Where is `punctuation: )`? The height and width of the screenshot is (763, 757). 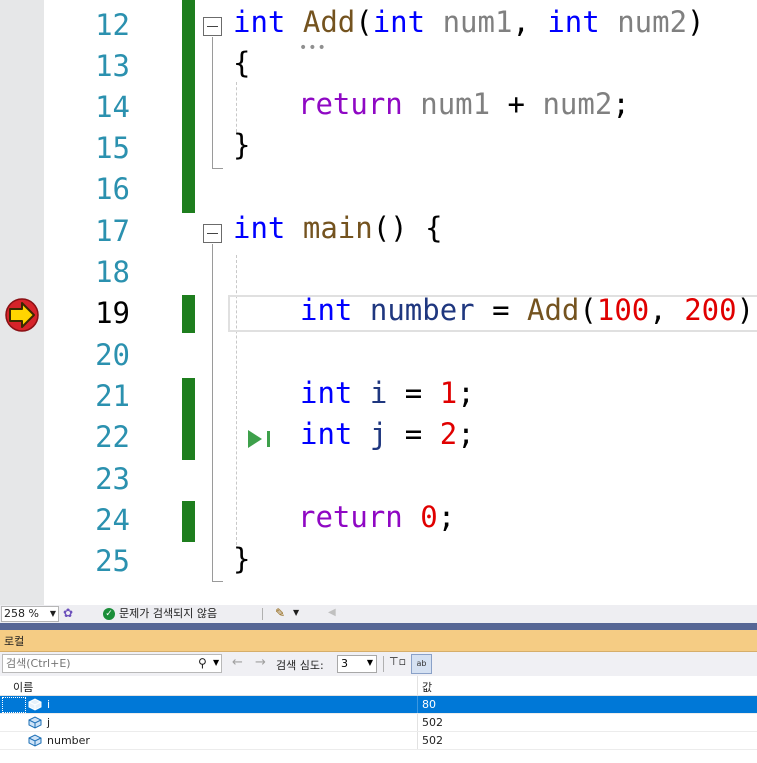
punctuation: ) is located at coordinates (696, 22).